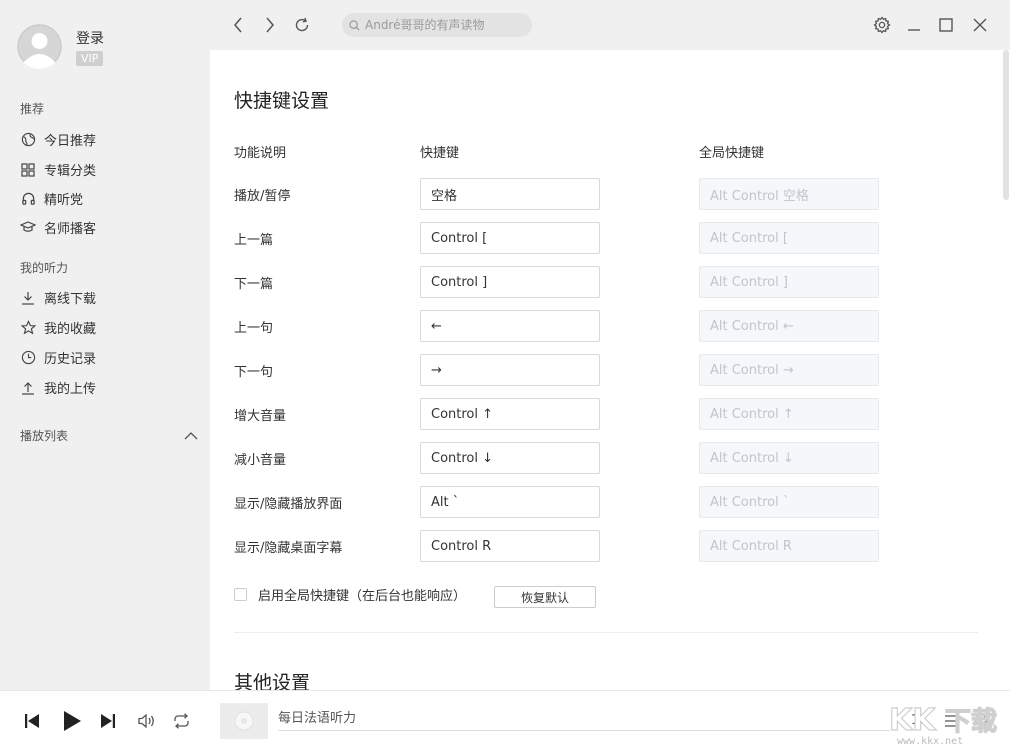 The height and width of the screenshot is (750, 1010). I want to click on skip-next-icon, so click(108, 721).